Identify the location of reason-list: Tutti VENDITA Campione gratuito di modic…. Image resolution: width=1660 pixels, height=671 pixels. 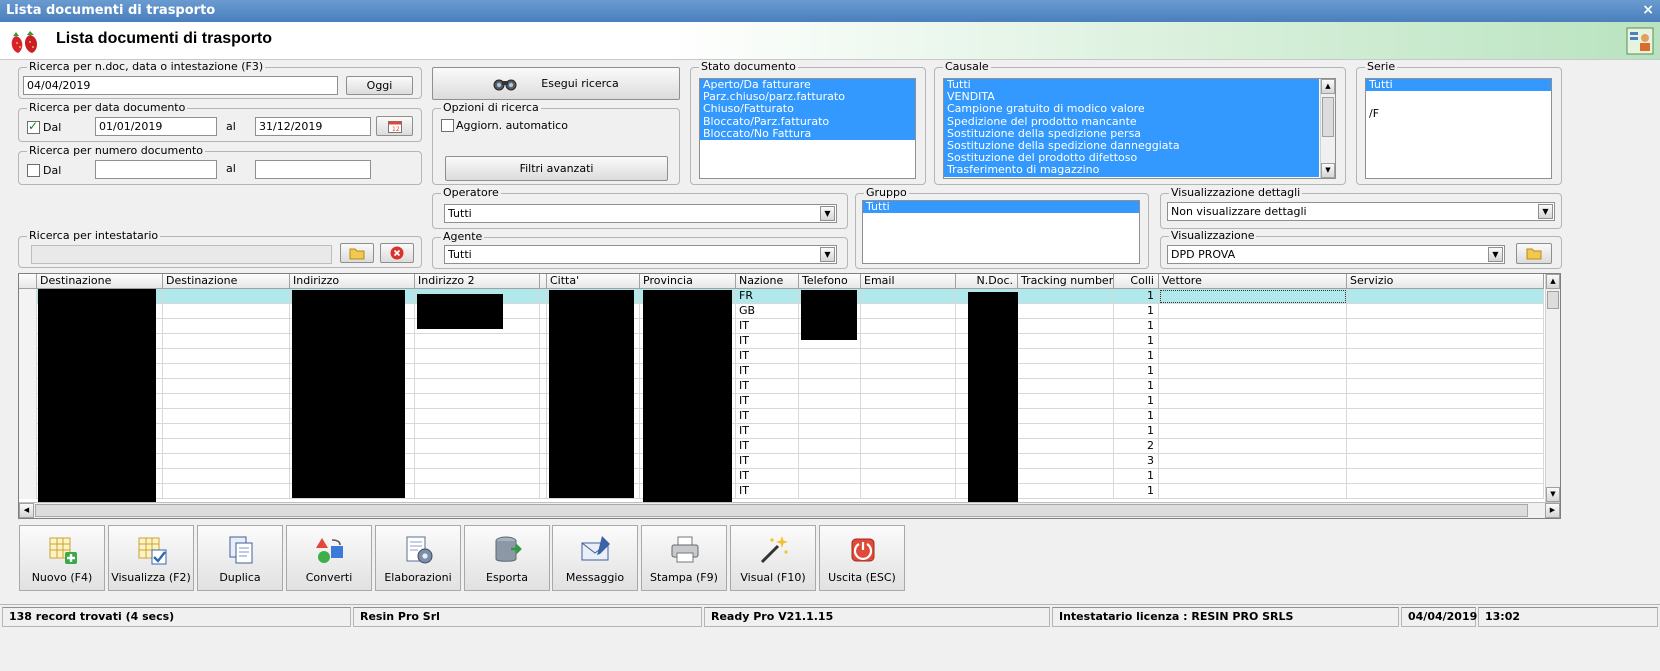
(1139, 128).